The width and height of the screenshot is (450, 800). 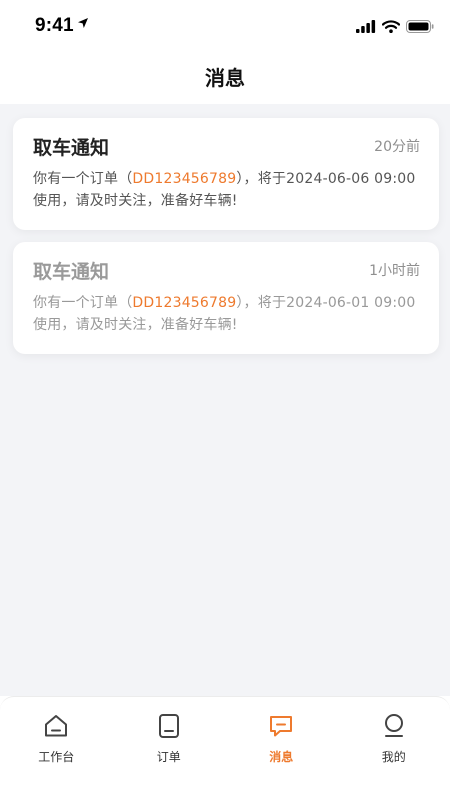 What do you see at coordinates (393, 757) in the screenshot?
I see `tab-label: 我的` at bounding box center [393, 757].